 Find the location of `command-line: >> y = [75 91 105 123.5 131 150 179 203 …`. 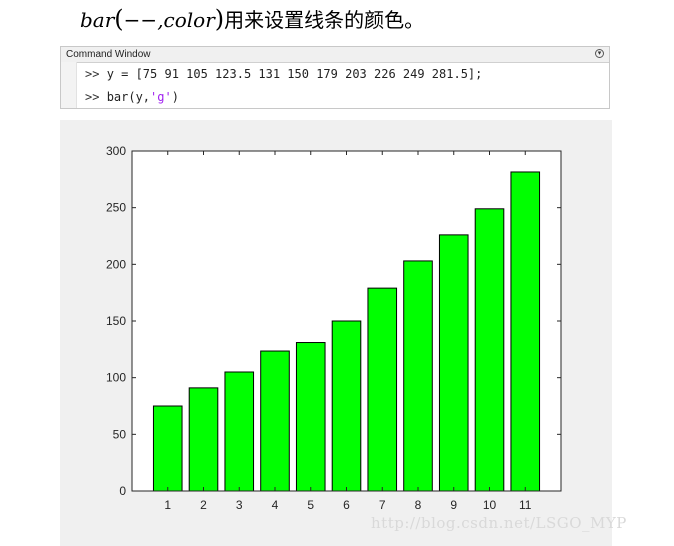

command-line: >> y = [75 91 105 123.5 131 150 179 203 … is located at coordinates (283, 74).